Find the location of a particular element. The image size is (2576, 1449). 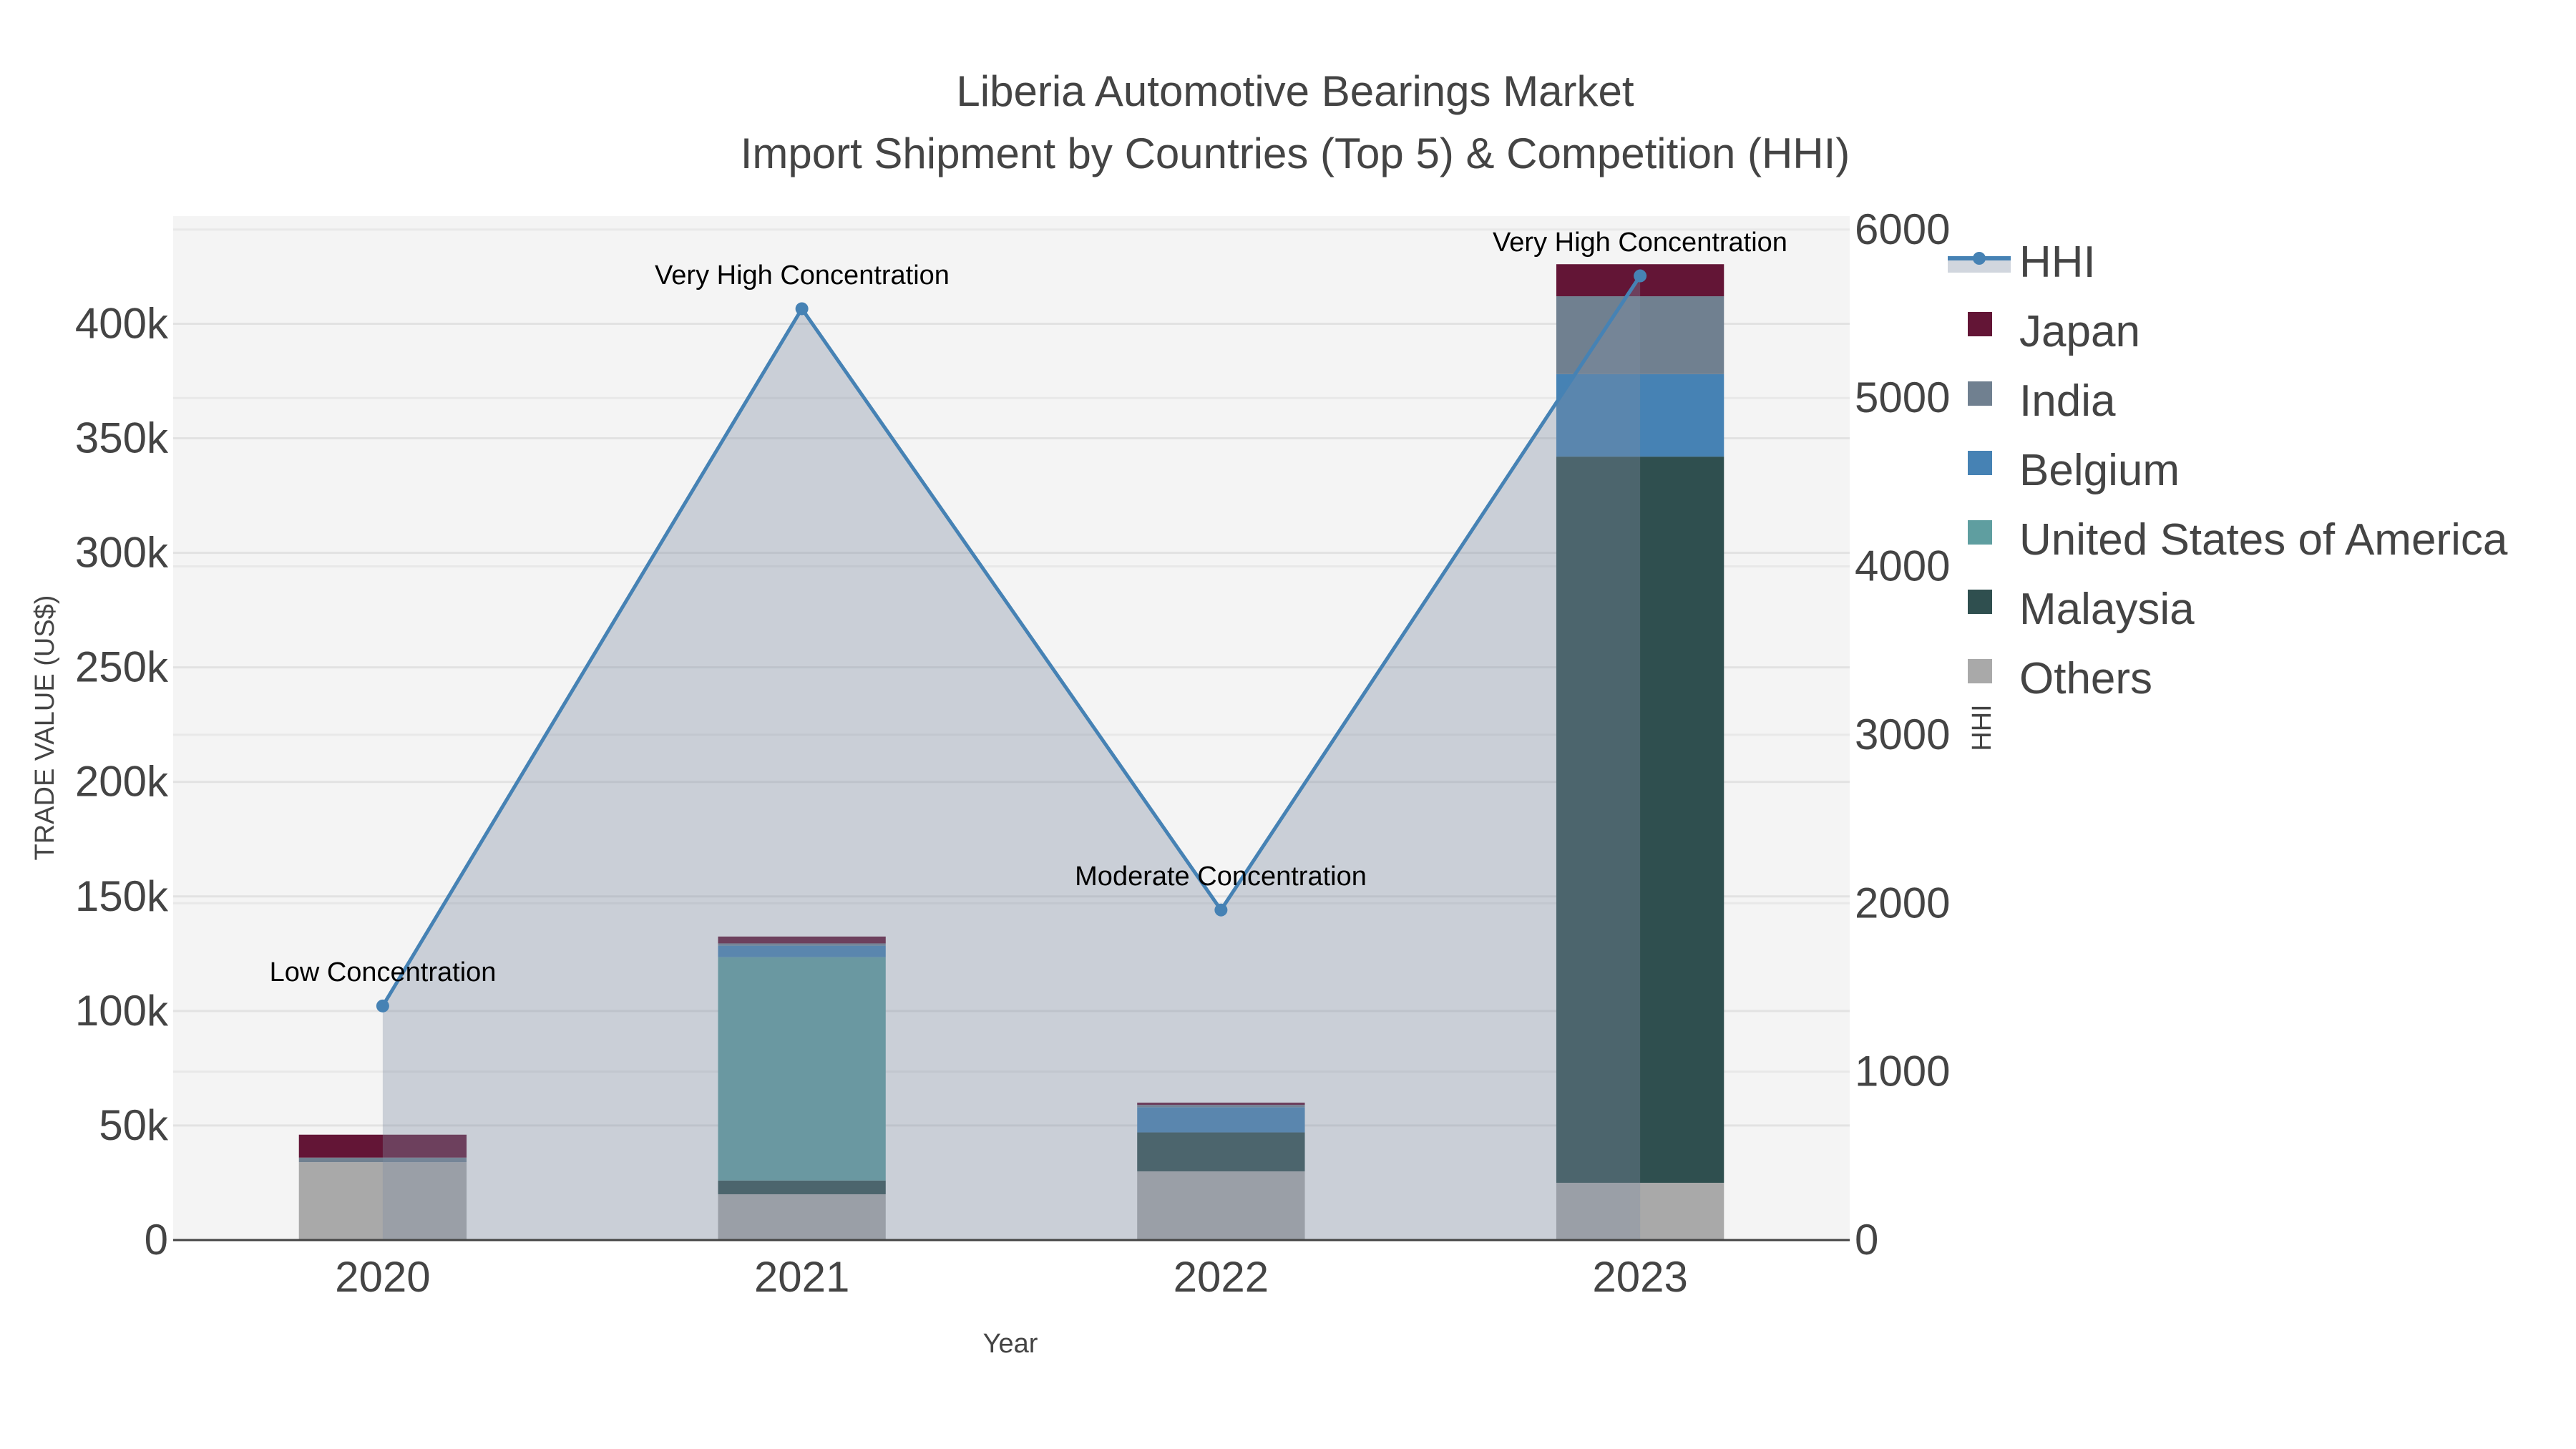

y2-tick-label: 2000 is located at coordinates (1902, 903).